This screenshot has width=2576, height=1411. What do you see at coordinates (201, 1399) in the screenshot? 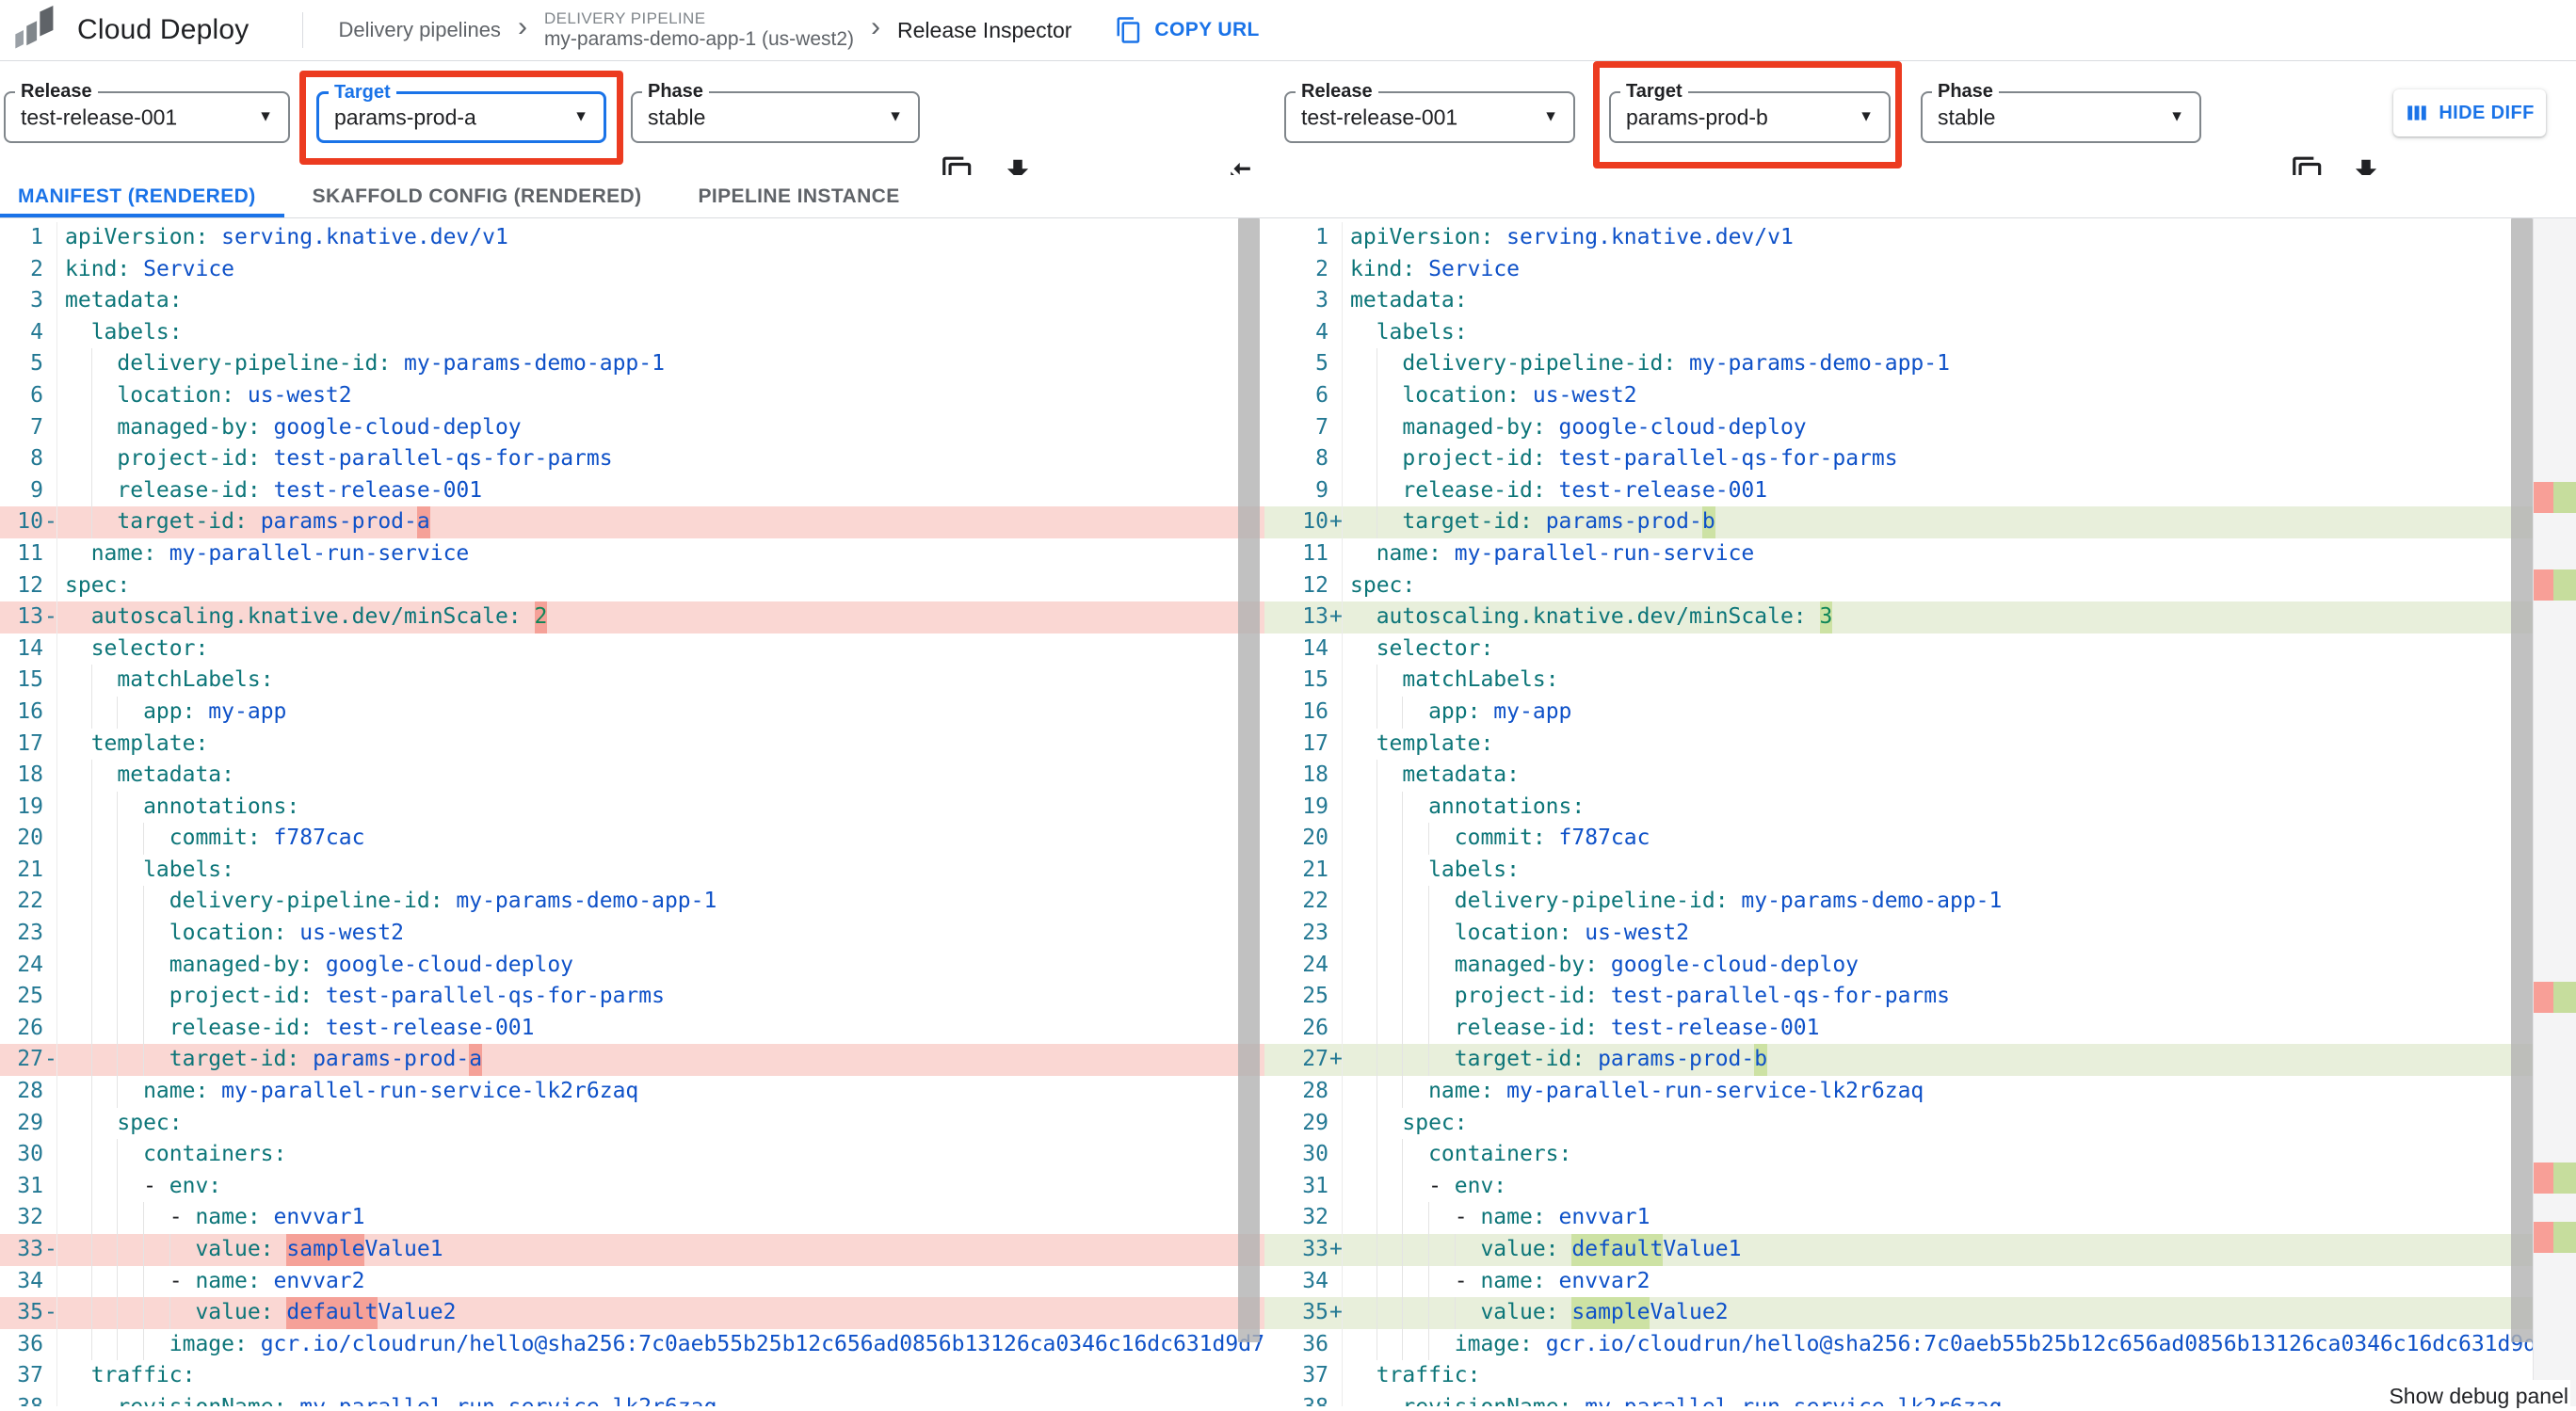
I see `code-token: revisionName:` at bounding box center [201, 1399].